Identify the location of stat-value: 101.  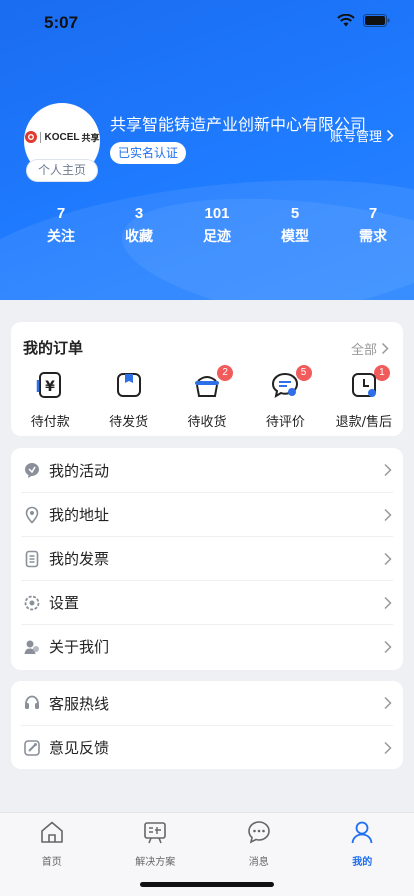
(217, 213).